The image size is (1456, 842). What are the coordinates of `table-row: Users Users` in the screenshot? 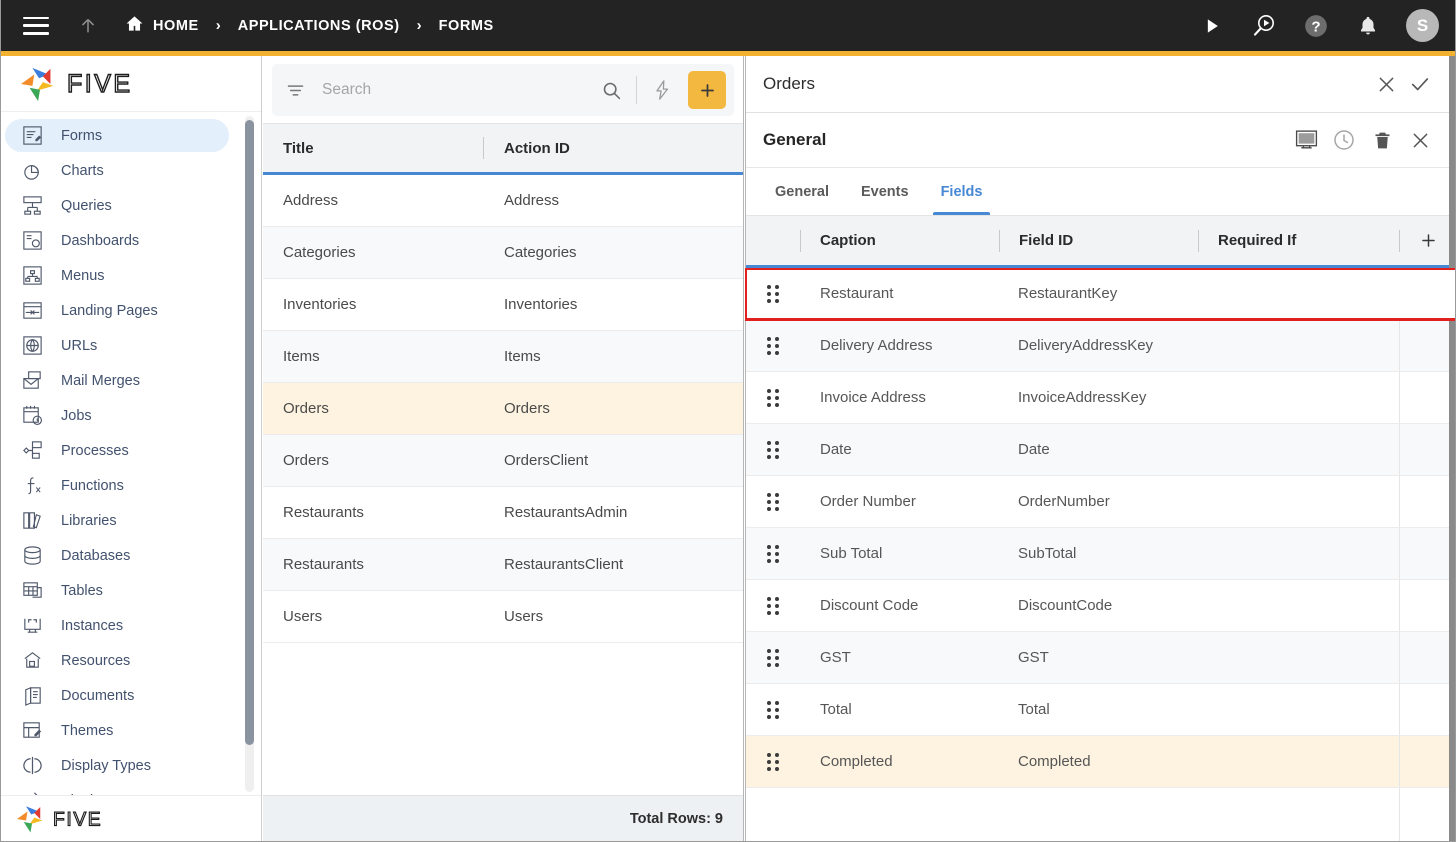 It's located at (503, 617).